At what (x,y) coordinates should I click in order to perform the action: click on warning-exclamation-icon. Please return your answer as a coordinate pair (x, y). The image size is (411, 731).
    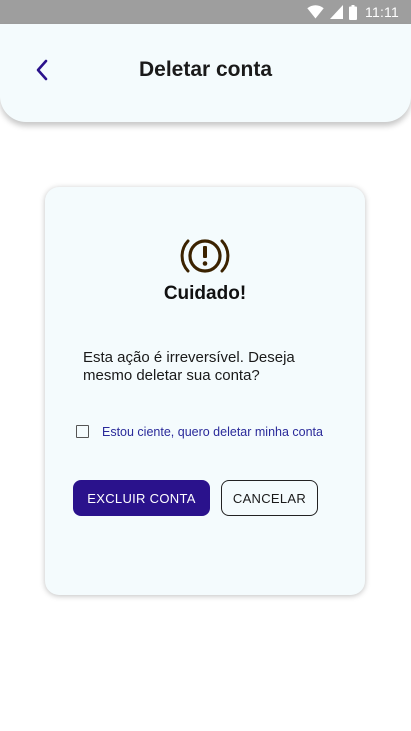
    Looking at the image, I should click on (205, 256).